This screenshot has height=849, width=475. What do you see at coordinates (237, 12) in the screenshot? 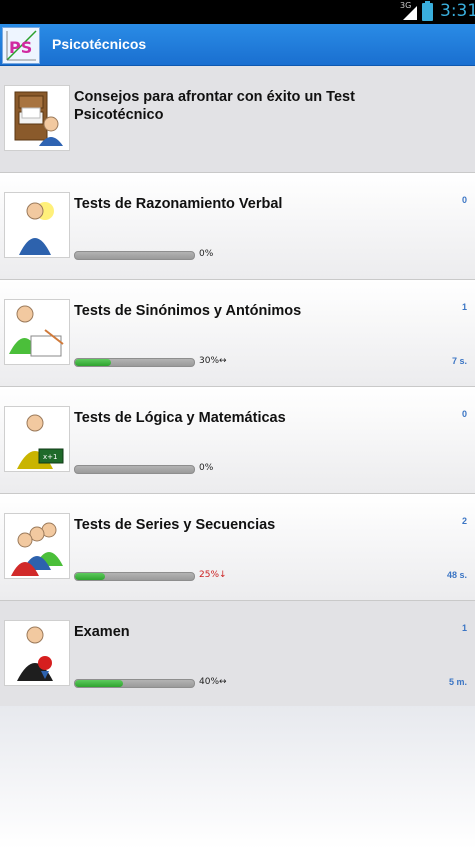
I see `status-bar: 3G 3:31` at bounding box center [237, 12].